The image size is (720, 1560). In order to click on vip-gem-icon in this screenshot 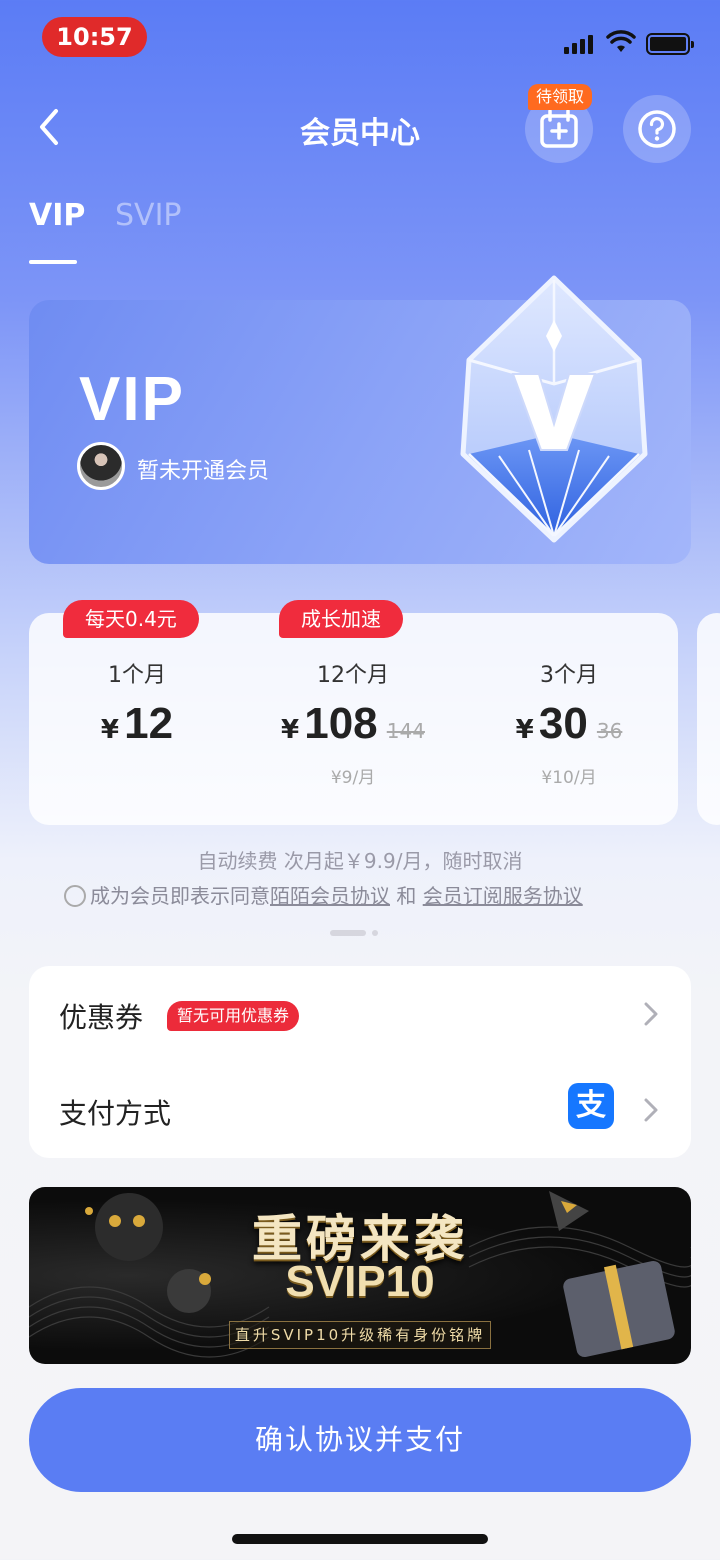, I will do `click(554, 409)`.